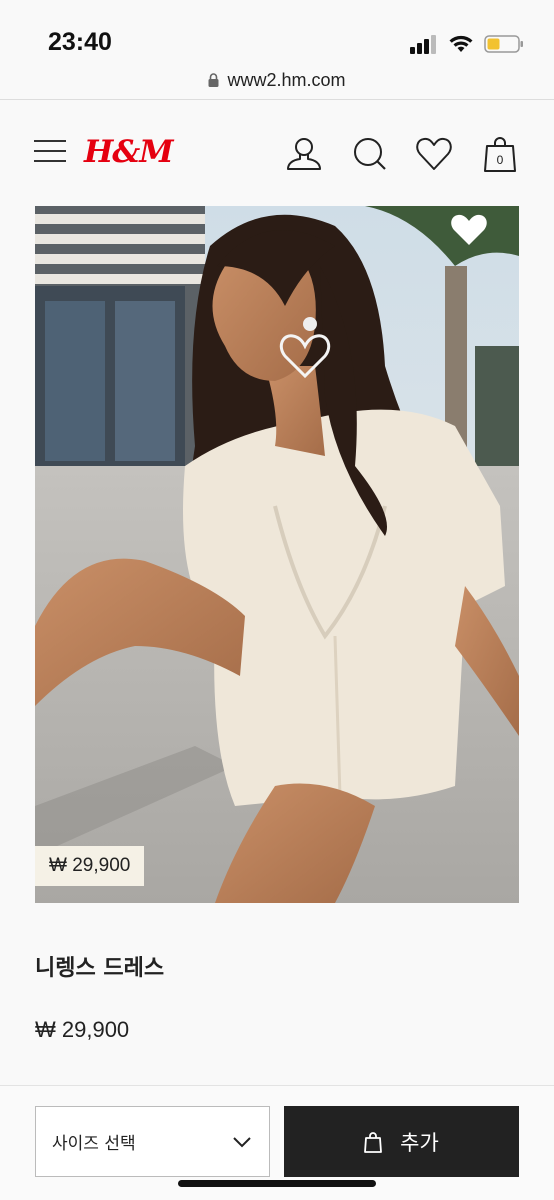  What do you see at coordinates (461, 43) in the screenshot?
I see `wifi-icon` at bounding box center [461, 43].